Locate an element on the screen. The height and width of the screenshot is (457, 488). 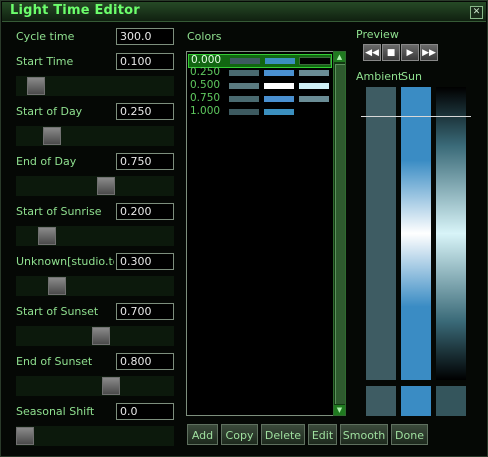
color-list-item: 0.250 is located at coordinates (259, 72).